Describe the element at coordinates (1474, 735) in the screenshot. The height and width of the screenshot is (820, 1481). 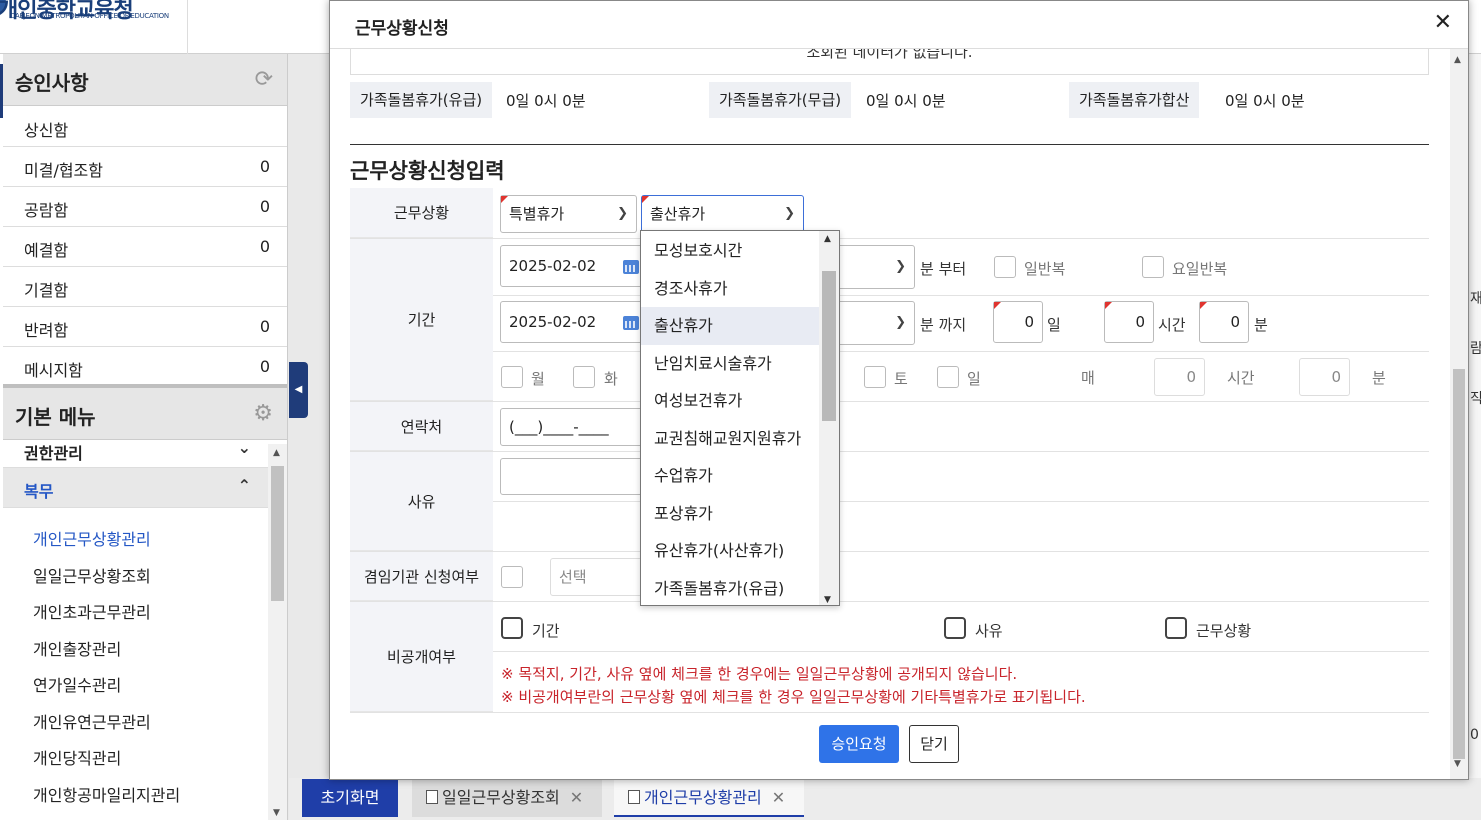
I see `background-text: 0` at that location.